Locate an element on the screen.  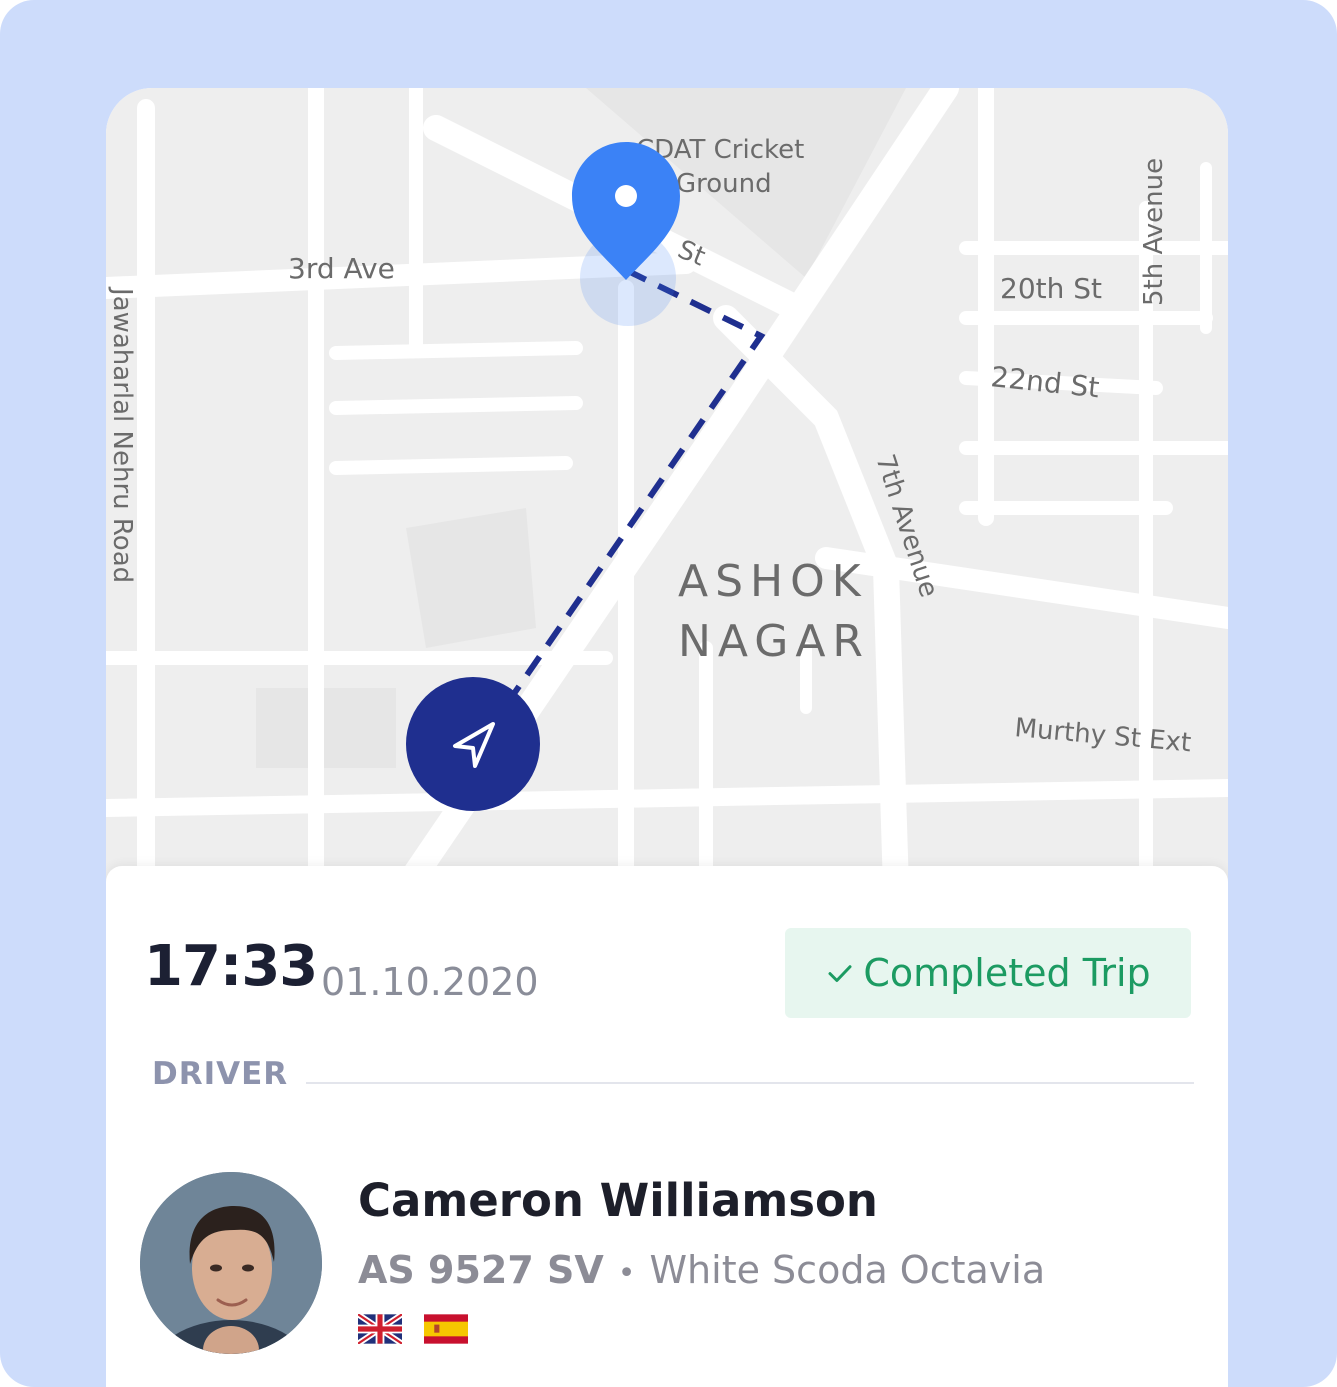
driver-languages is located at coordinates (413, 1329).